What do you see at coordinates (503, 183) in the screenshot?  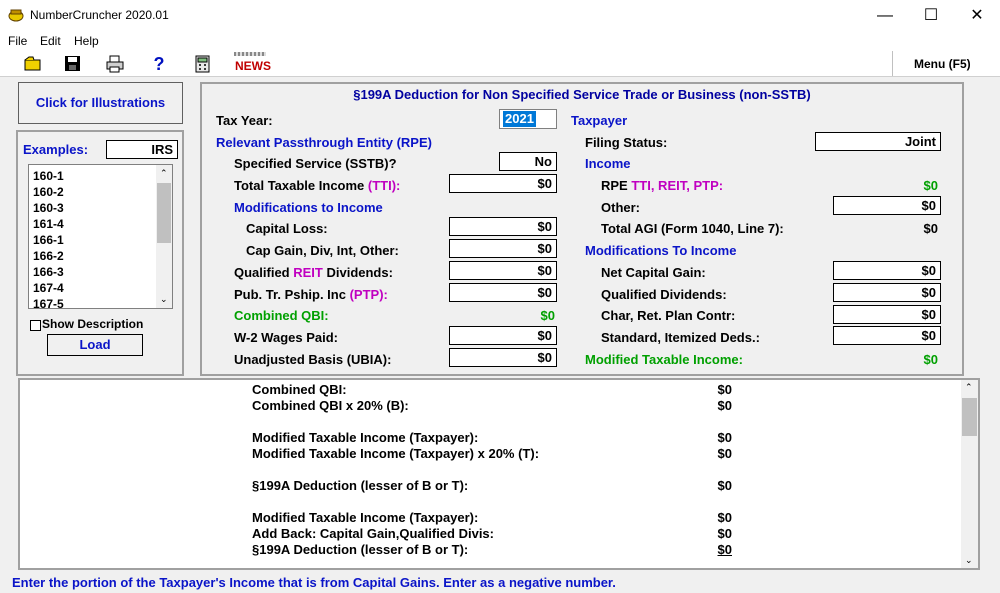 I see `tti-field: $0` at bounding box center [503, 183].